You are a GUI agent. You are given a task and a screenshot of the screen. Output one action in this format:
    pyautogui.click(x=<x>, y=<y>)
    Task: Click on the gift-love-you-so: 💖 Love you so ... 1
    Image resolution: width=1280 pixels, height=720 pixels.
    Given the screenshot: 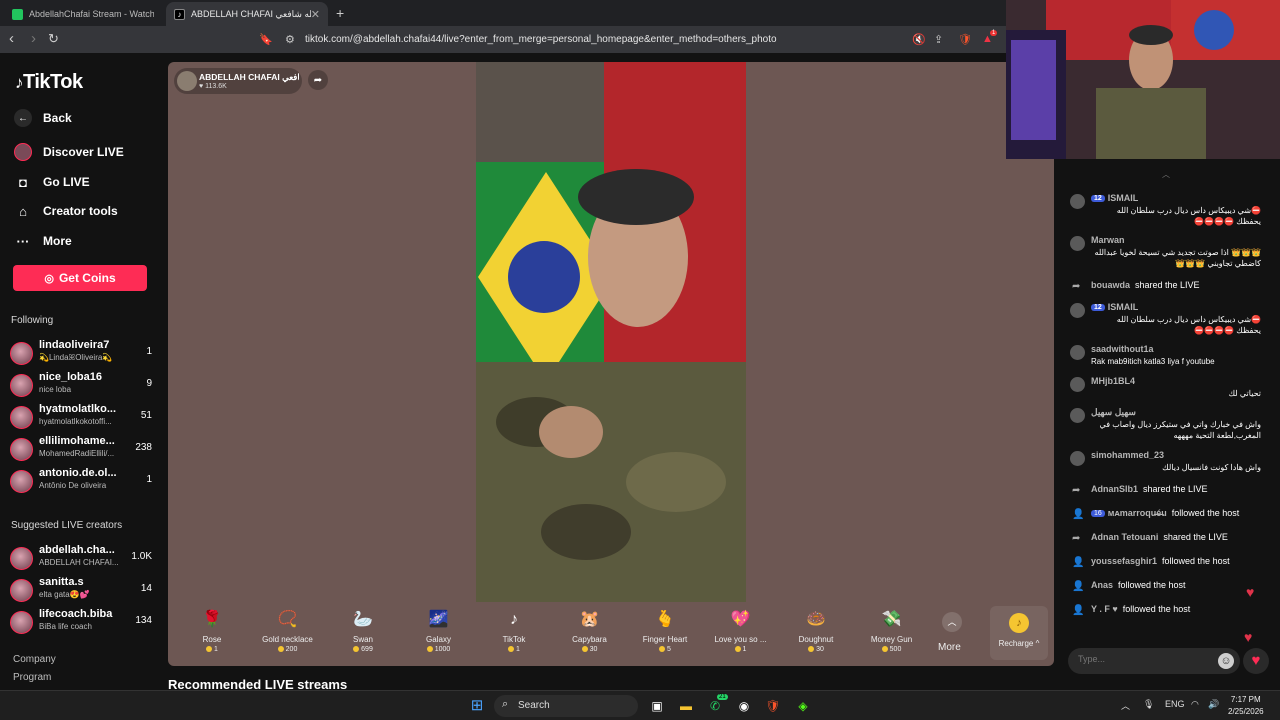 What is the action you would take?
    pyautogui.click(x=741, y=634)
    